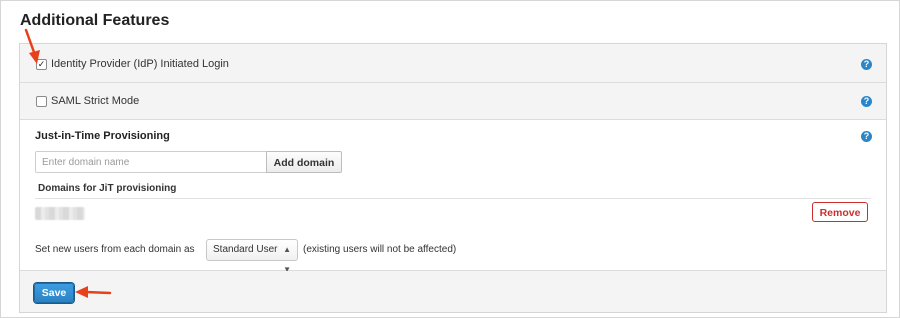  What do you see at coordinates (95, 20) in the screenshot?
I see `section-title: Additional Features` at bounding box center [95, 20].